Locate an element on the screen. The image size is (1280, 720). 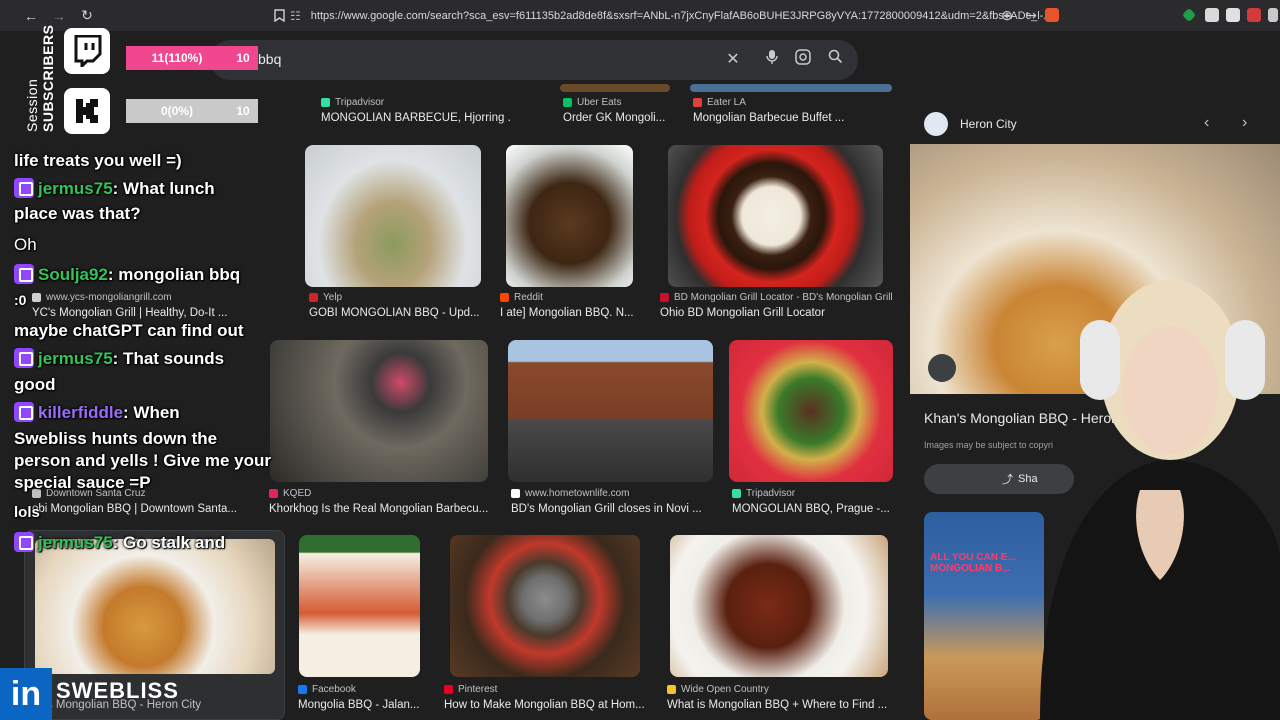
extension-dark-icon is located at coordinates (1273, 15).